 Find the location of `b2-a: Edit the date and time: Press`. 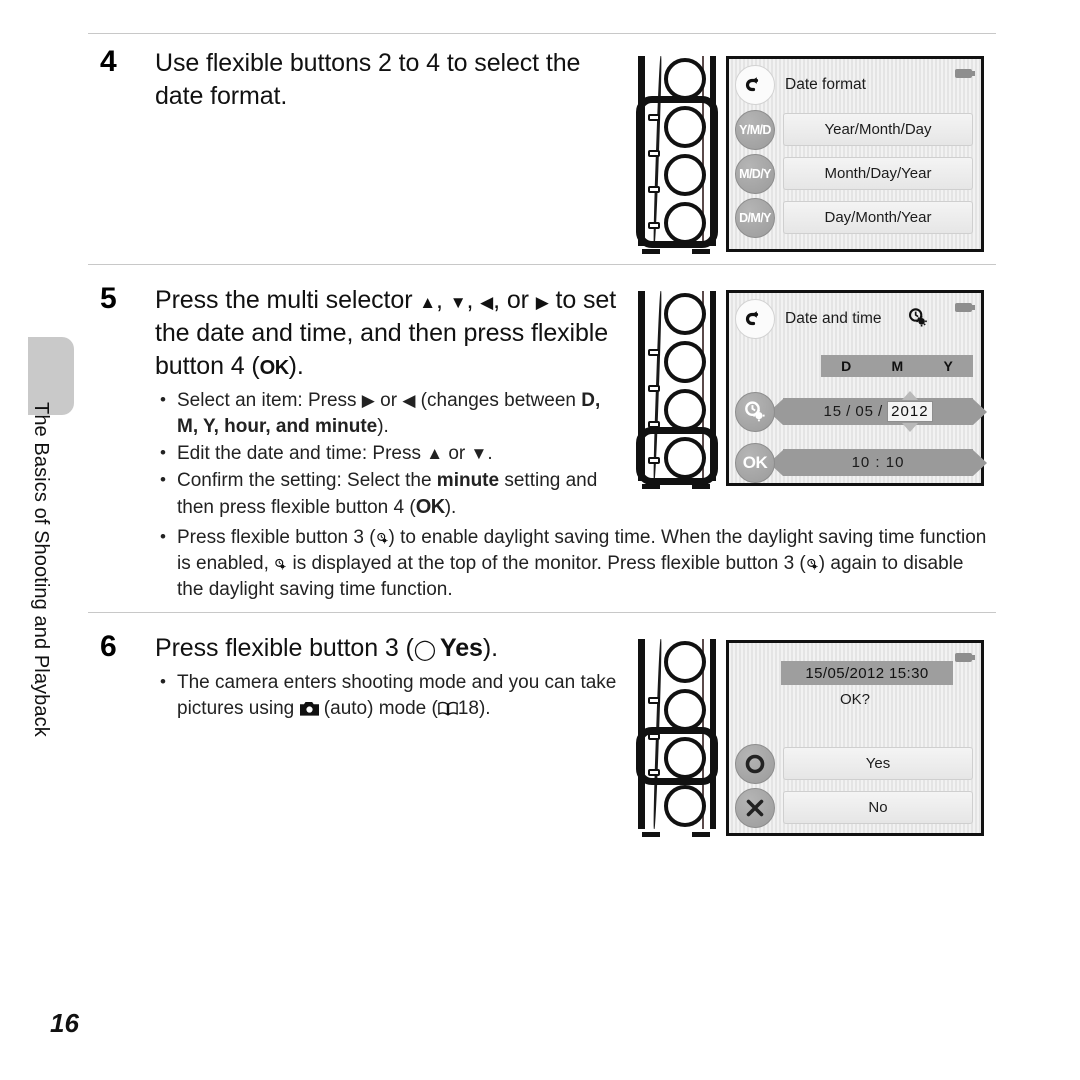

b2-a: Edit the date and time: Press is located at coordinates (302, 453).